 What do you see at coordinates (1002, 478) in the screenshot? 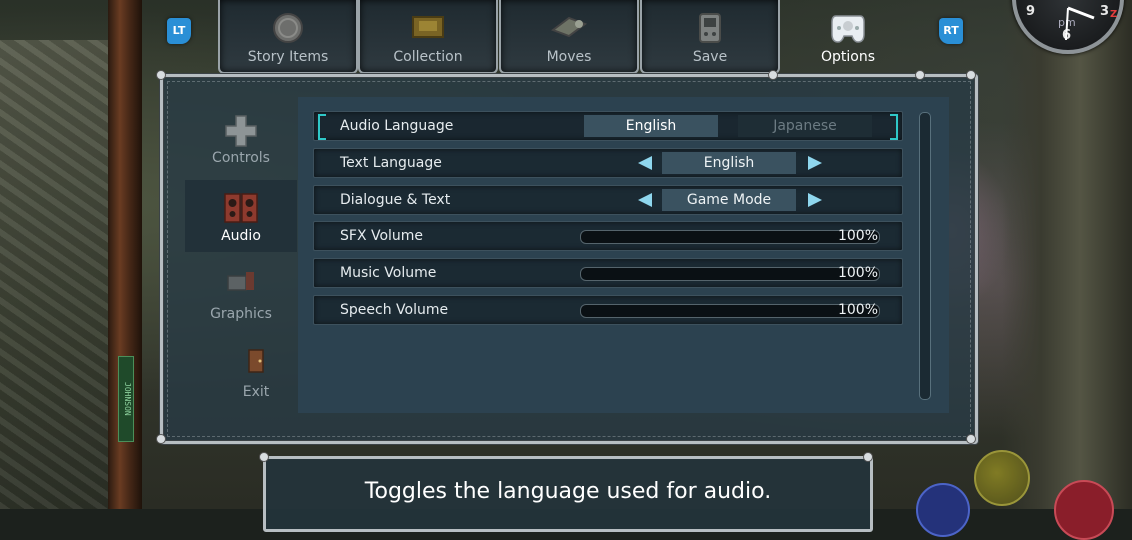
I see `action-button-yellow` at bounding box center [1002, 478].